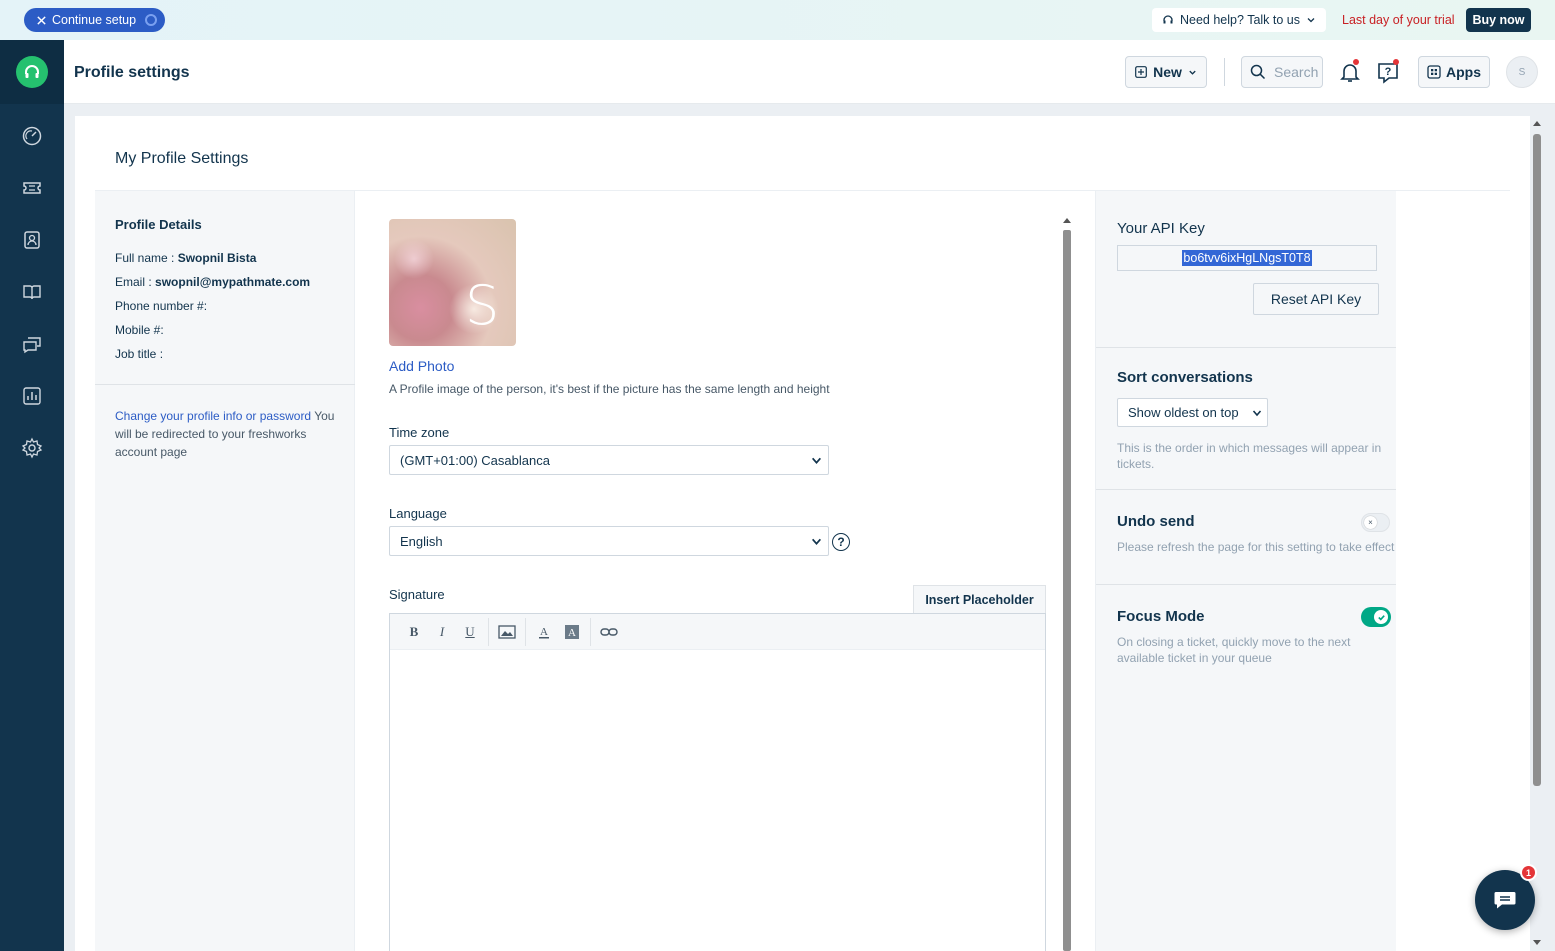 The image size is (1555, 951). What do you see at coordinates (32, 396) in the screenshot?
I see `reports-icon` at bounding box center [32, 396].